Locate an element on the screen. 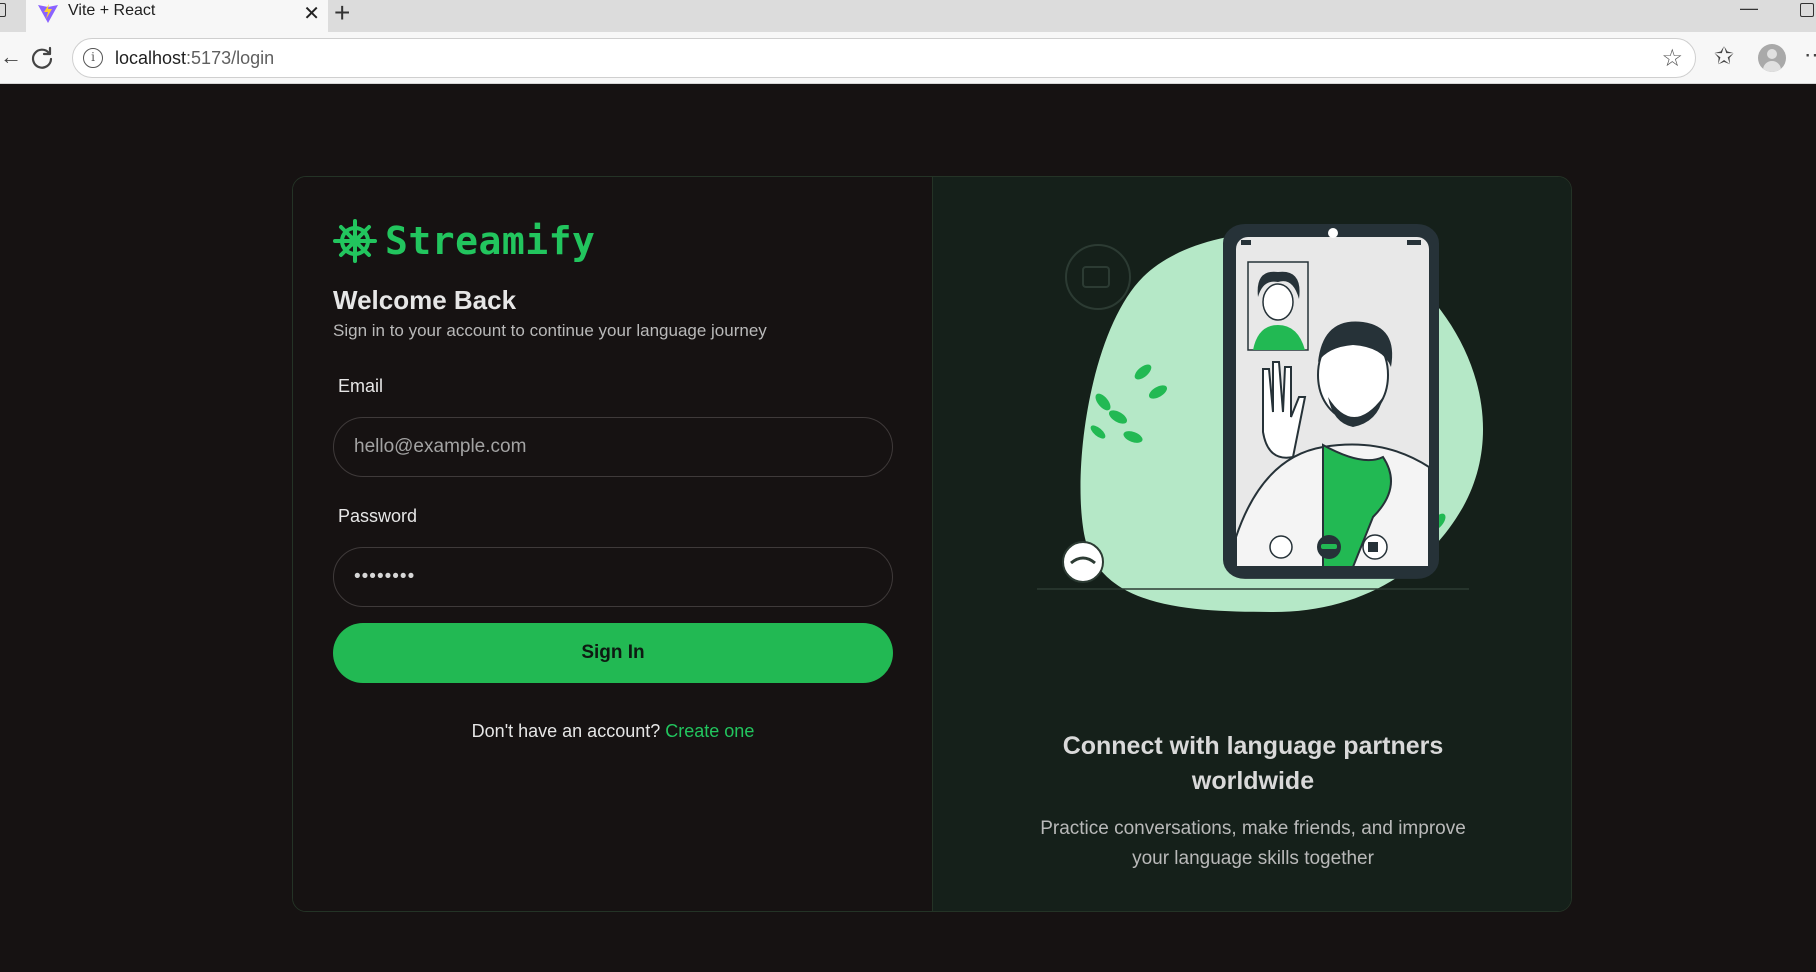  signup-prompt: Don't have an account? Create one is located at coordinates (613, 731).